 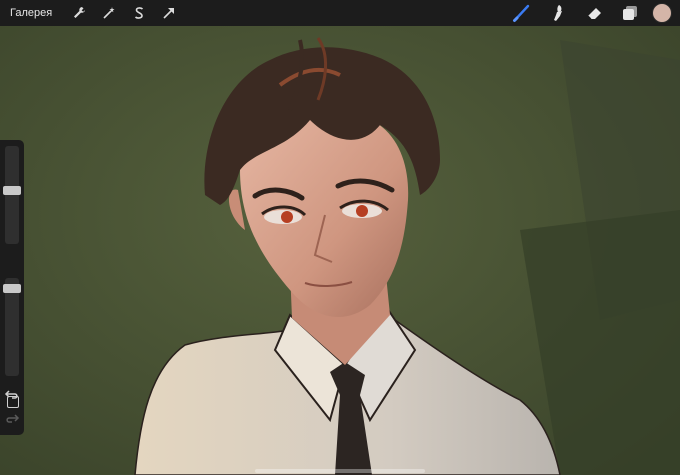 I want to click on undo-icon, so click(x=12, y=394).